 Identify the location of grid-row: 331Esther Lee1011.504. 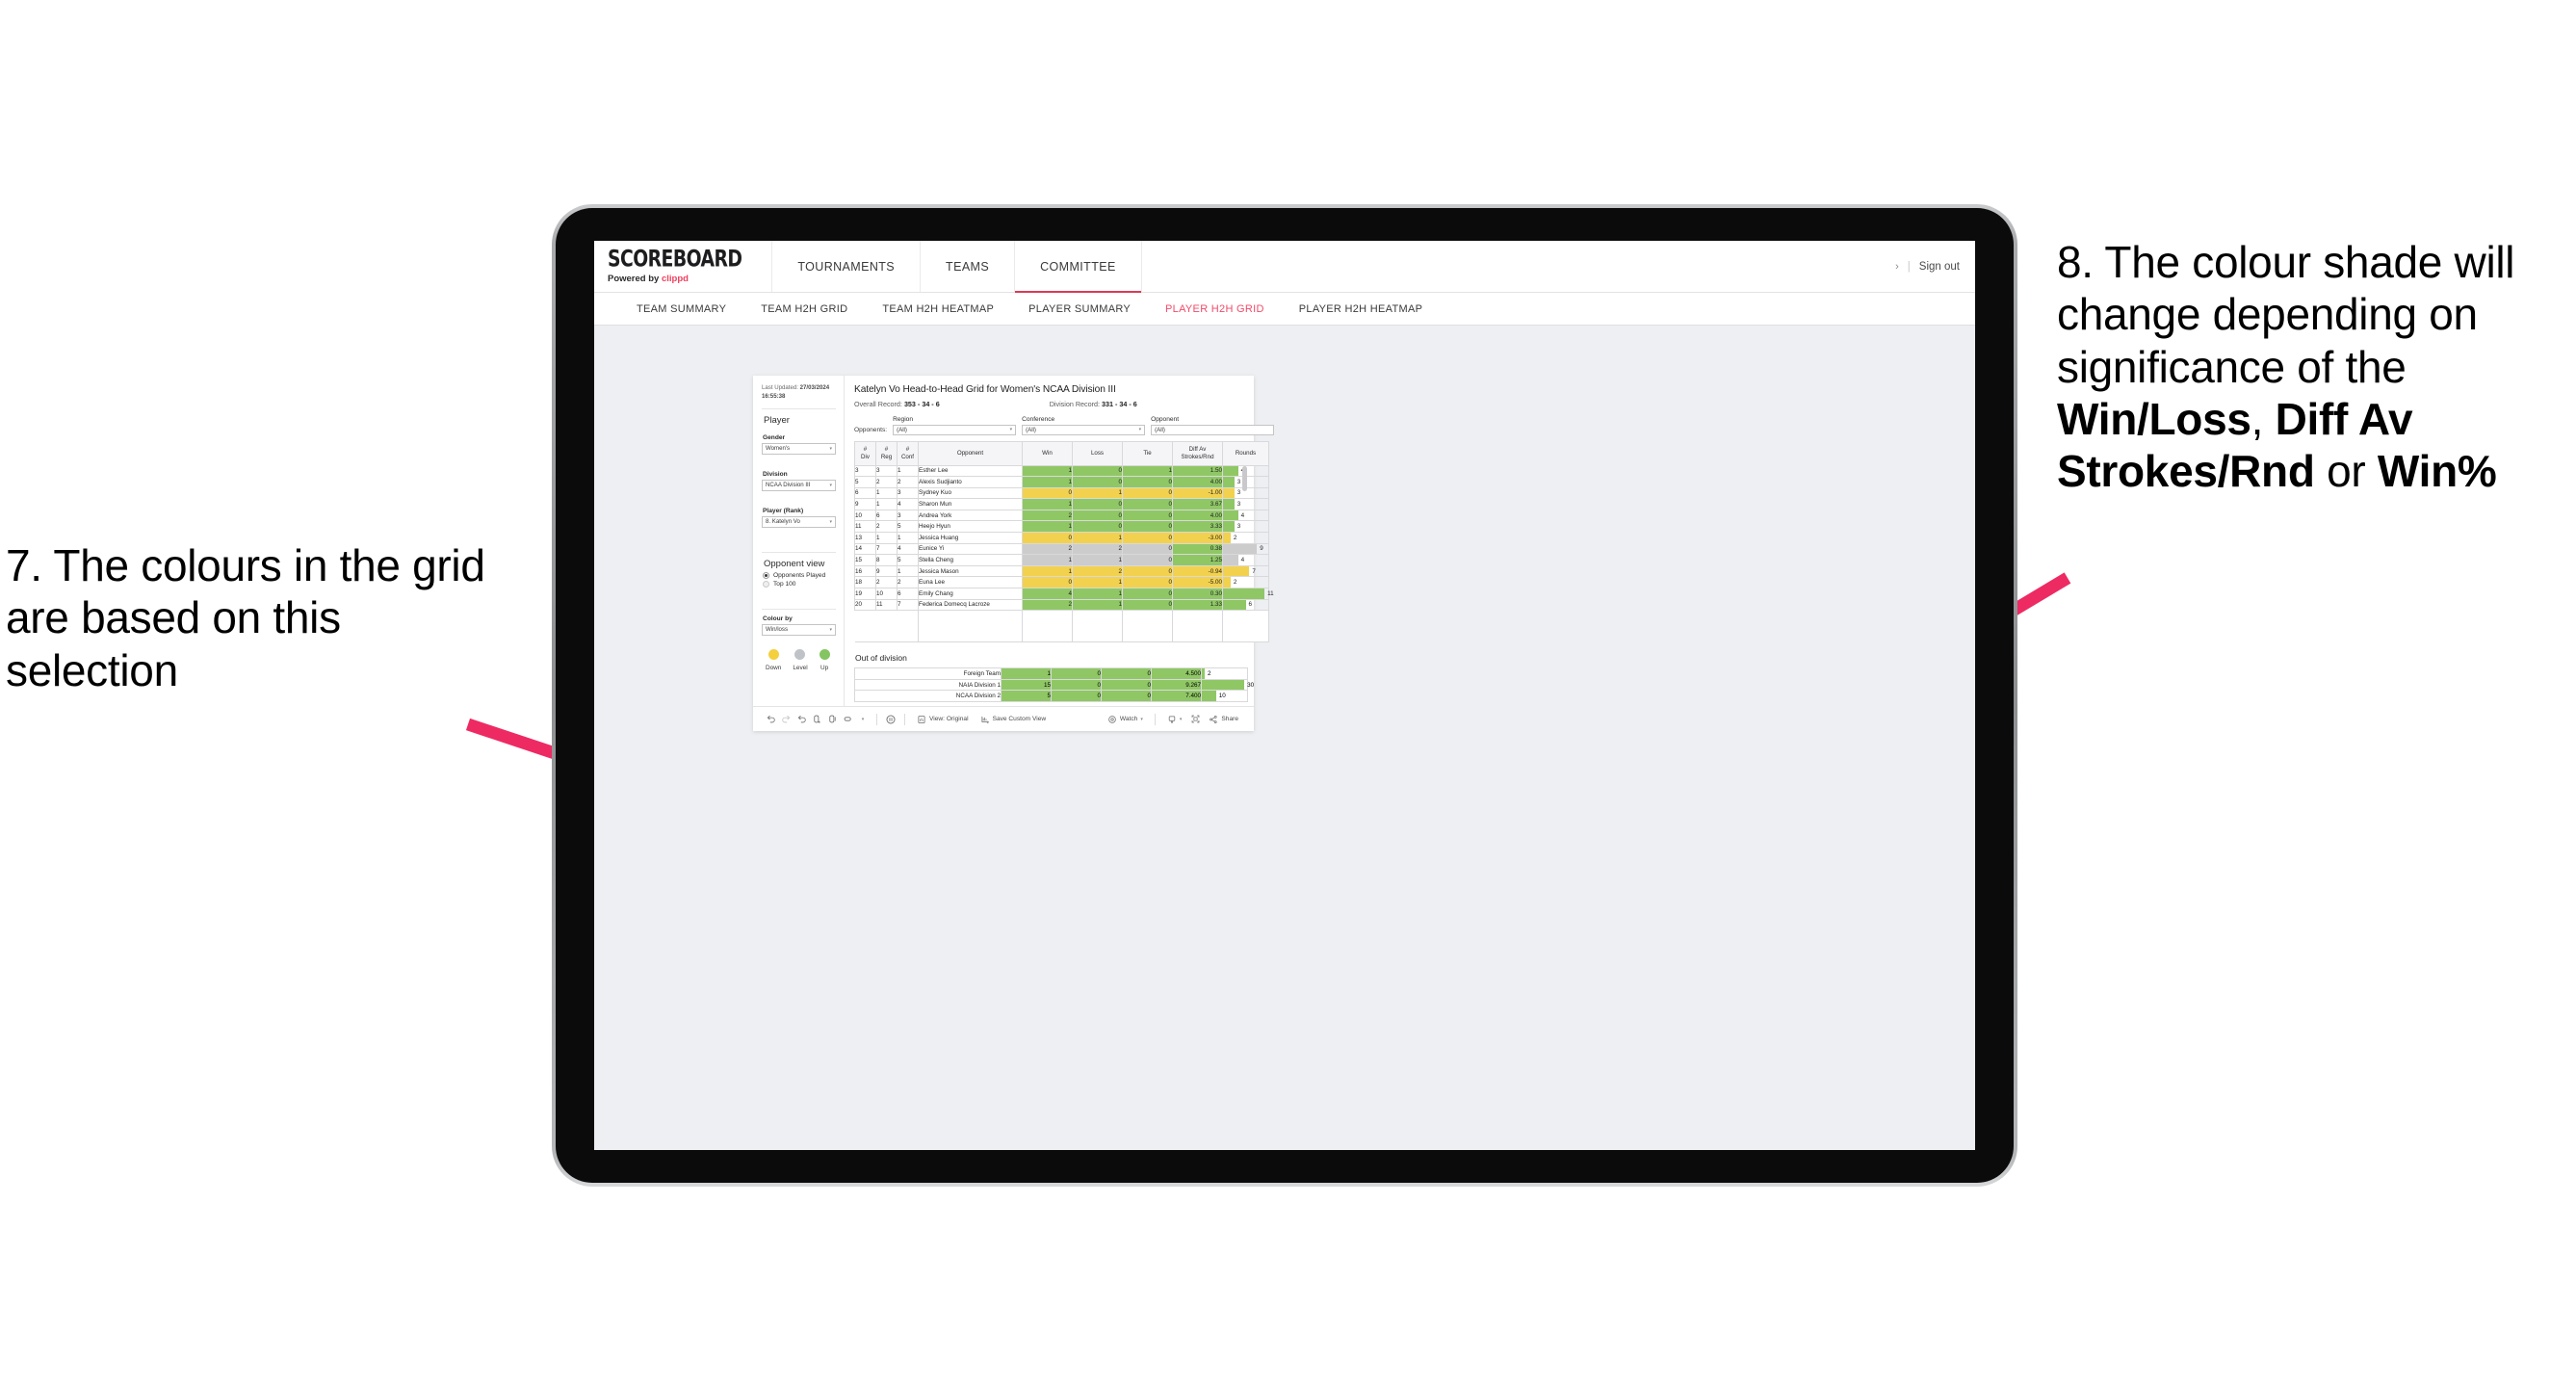
(1061, 471).